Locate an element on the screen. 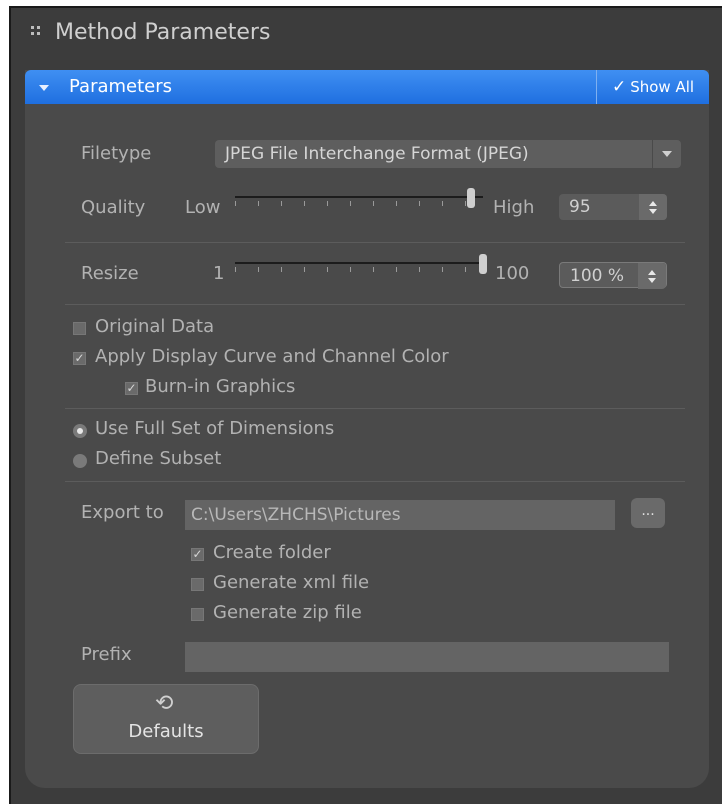 Image resolution: width=722 pixels, height=804 pixels. create-folder-label: Create folder is located at coordinates (272, 552).